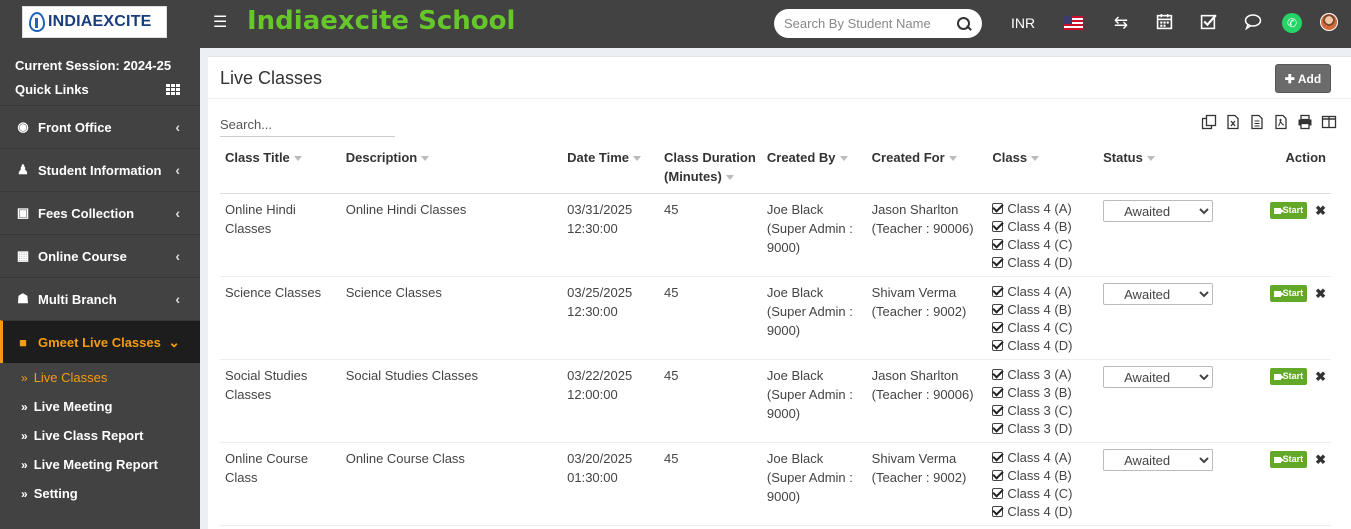  Describe the element at coordinates (451, 170) in the screenshot. I see `column-header-description: Description` at that location.